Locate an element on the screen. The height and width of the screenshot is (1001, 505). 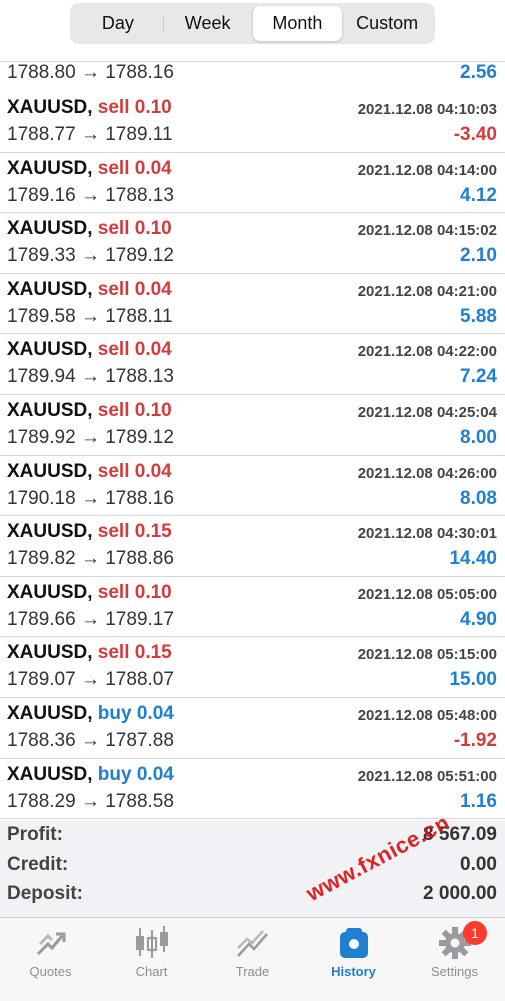
trade-prices: 1789.58 → 1788.11 is located at coordinates (90, 316).